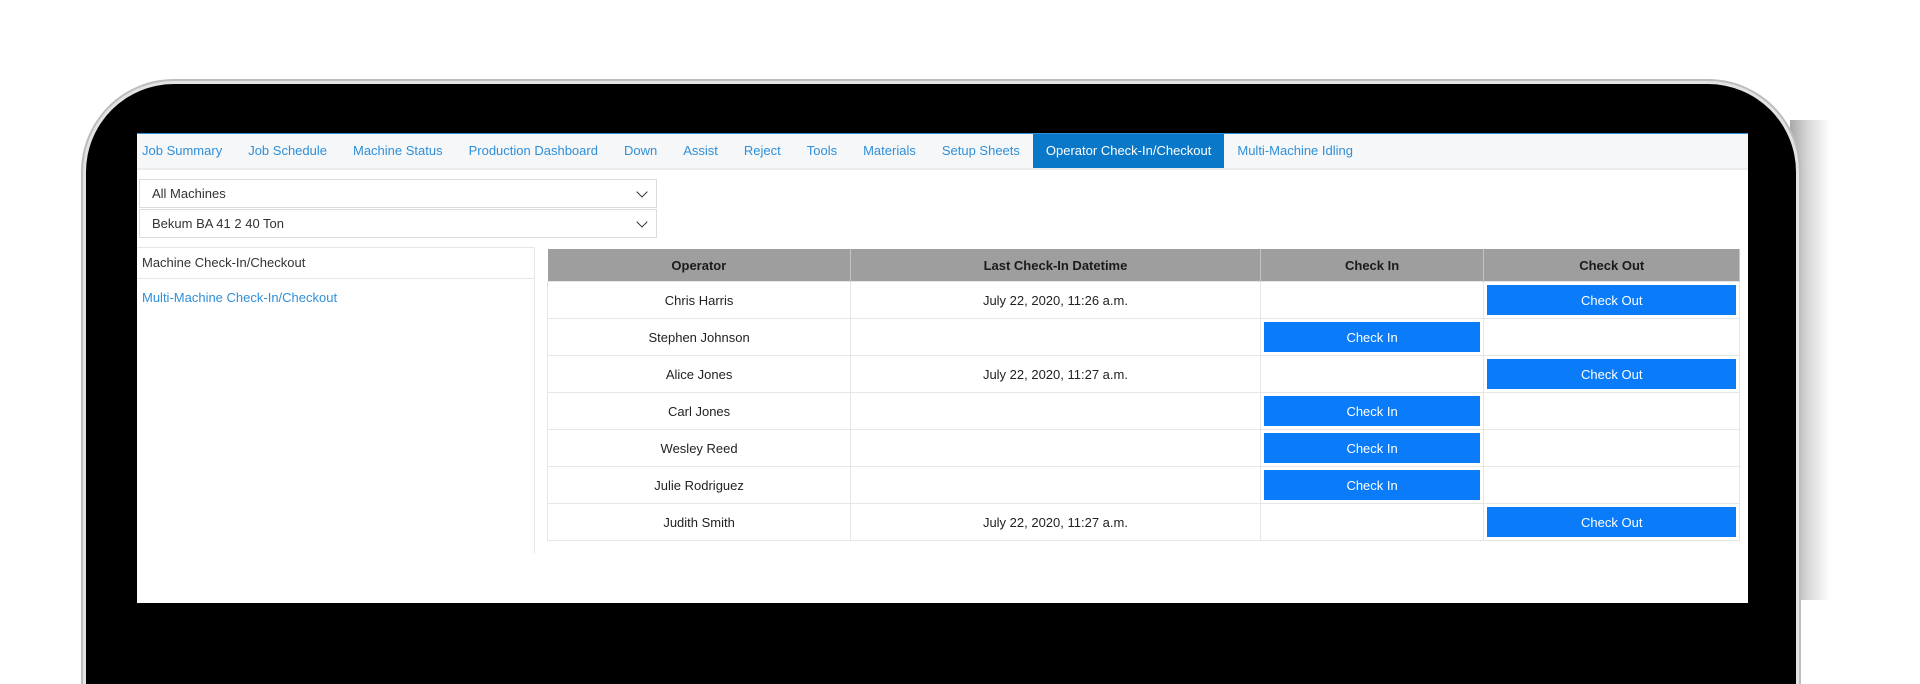 The image size is (1920, 684). What do you see at coordinates (1810, 360) in the screenshot?
I see `device-shadow` at bounding box center [1810, 360].